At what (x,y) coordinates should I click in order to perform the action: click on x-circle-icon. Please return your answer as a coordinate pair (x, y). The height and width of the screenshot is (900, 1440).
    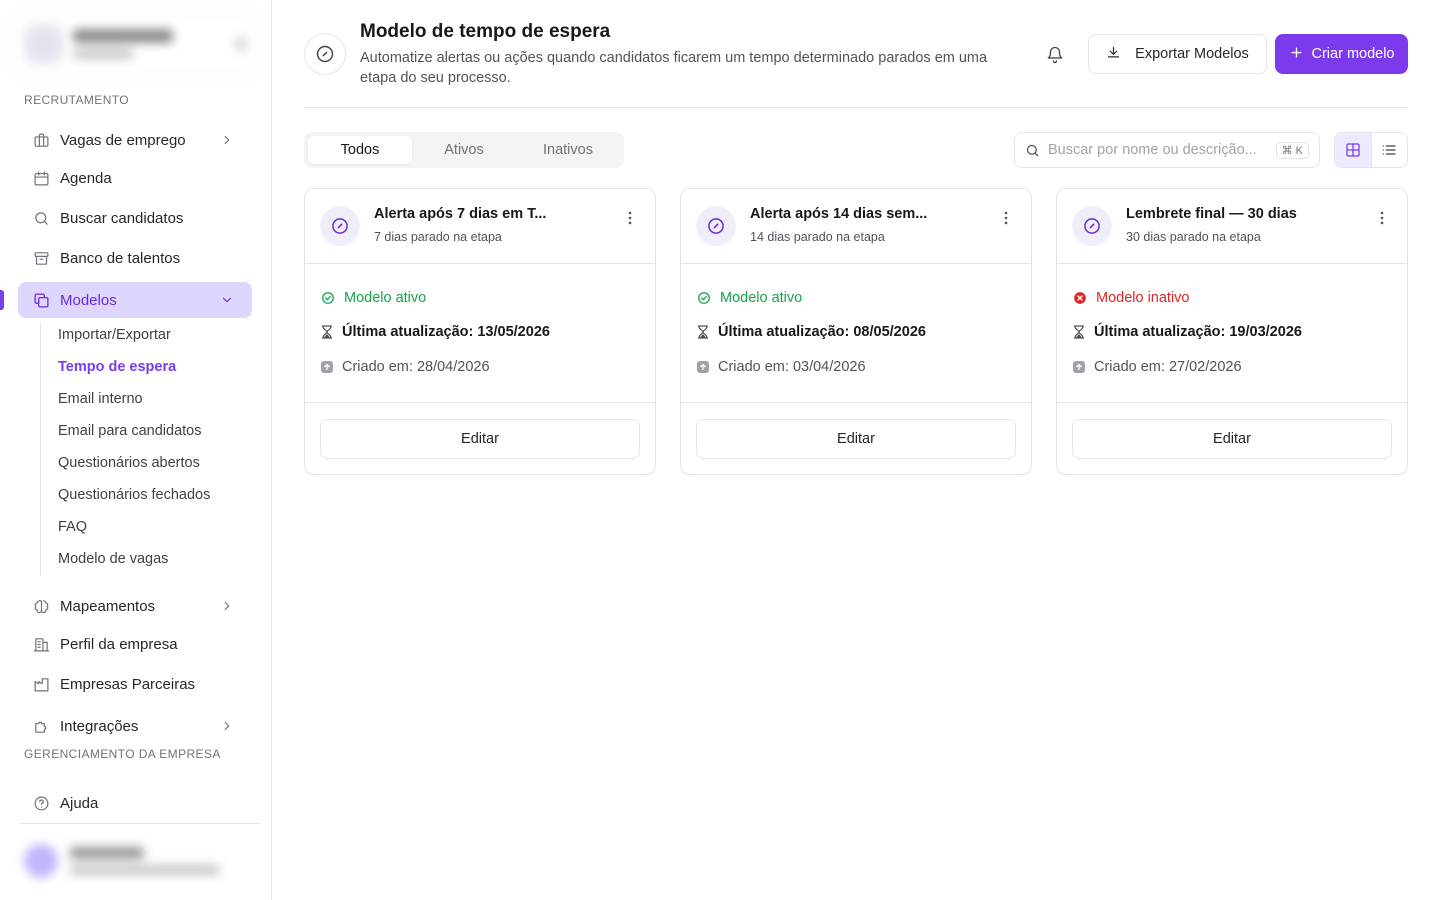
    Looking at the image, I should click on (1080, 298).